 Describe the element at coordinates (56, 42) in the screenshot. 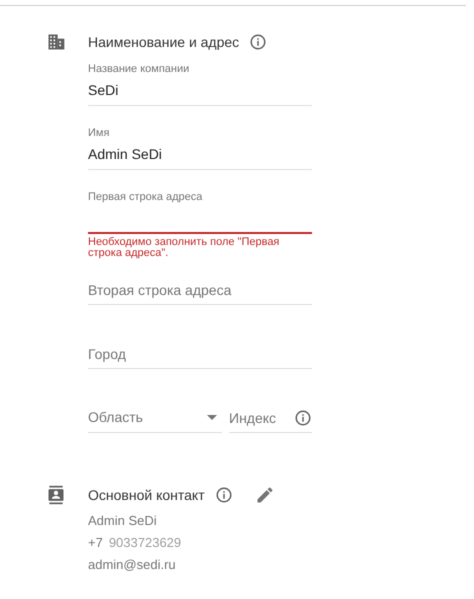

I see `building-icon` at that location.